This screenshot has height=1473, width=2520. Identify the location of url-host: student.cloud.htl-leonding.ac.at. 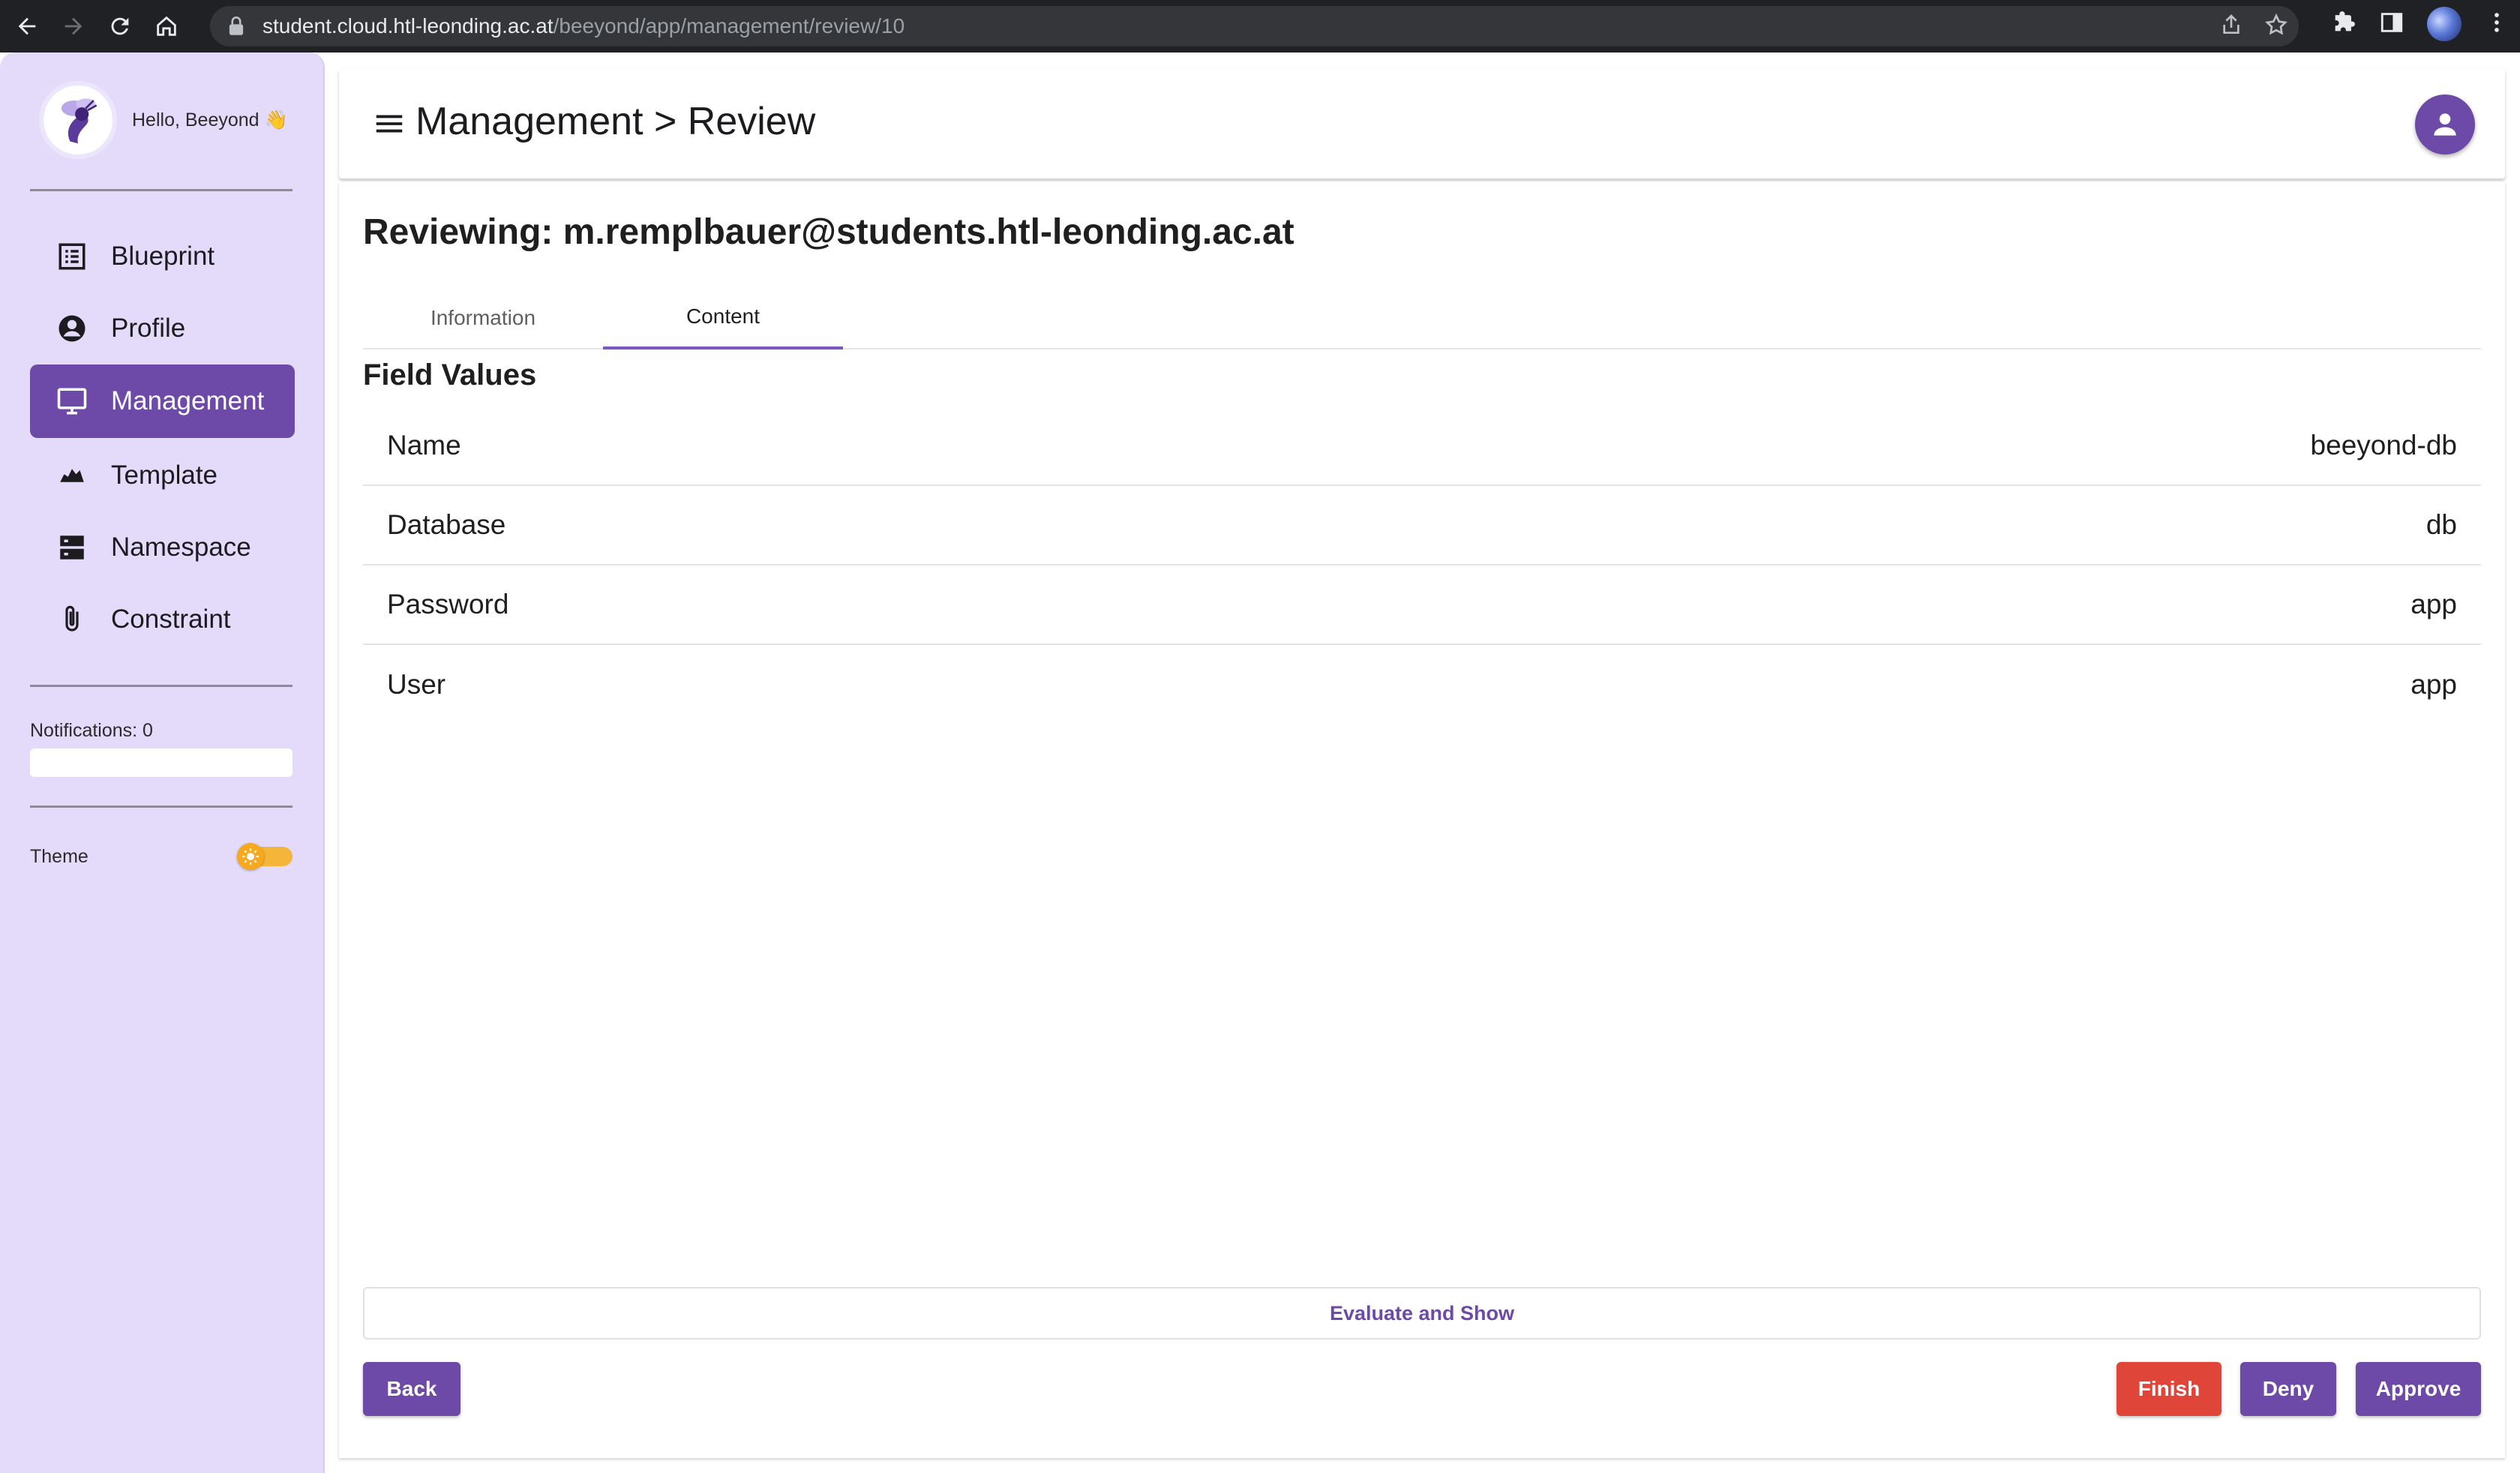
(408, 26).